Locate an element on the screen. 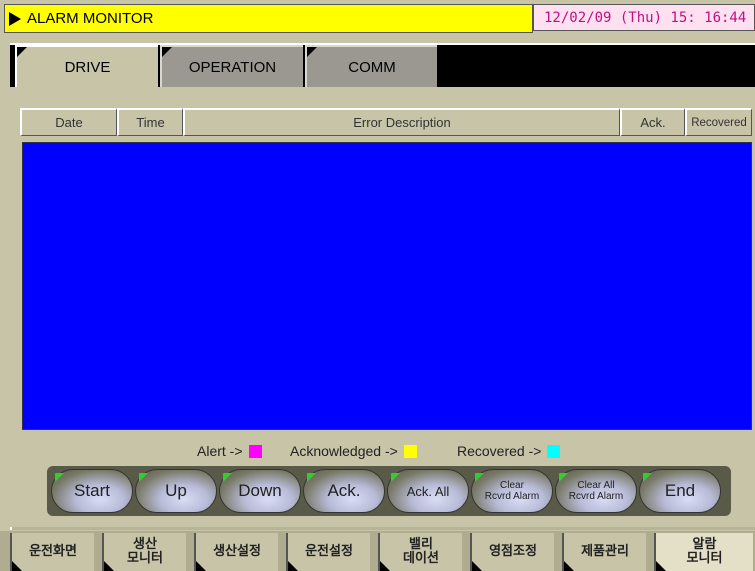  datetime-display: 12/02/09 (Thu) 15: 16:44 is located at coordinates (645, 17).